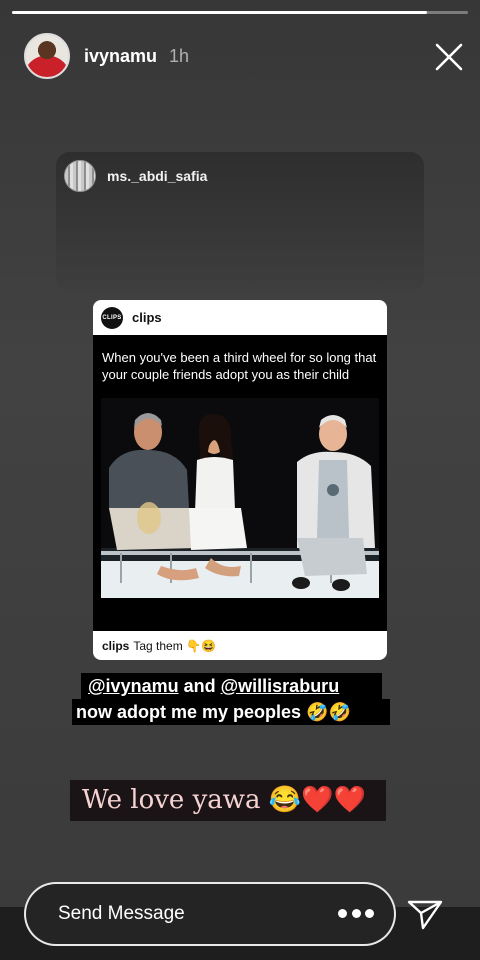  Describe the element at coordinates (121, 913) in the screenshot. I see `send-message-placeholder: Send Message` at that location.